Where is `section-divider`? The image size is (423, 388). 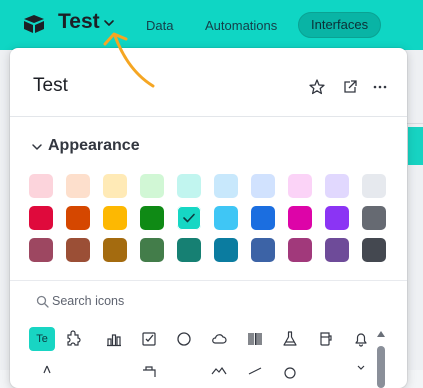 section-divider is located at coordinates (208, 280).